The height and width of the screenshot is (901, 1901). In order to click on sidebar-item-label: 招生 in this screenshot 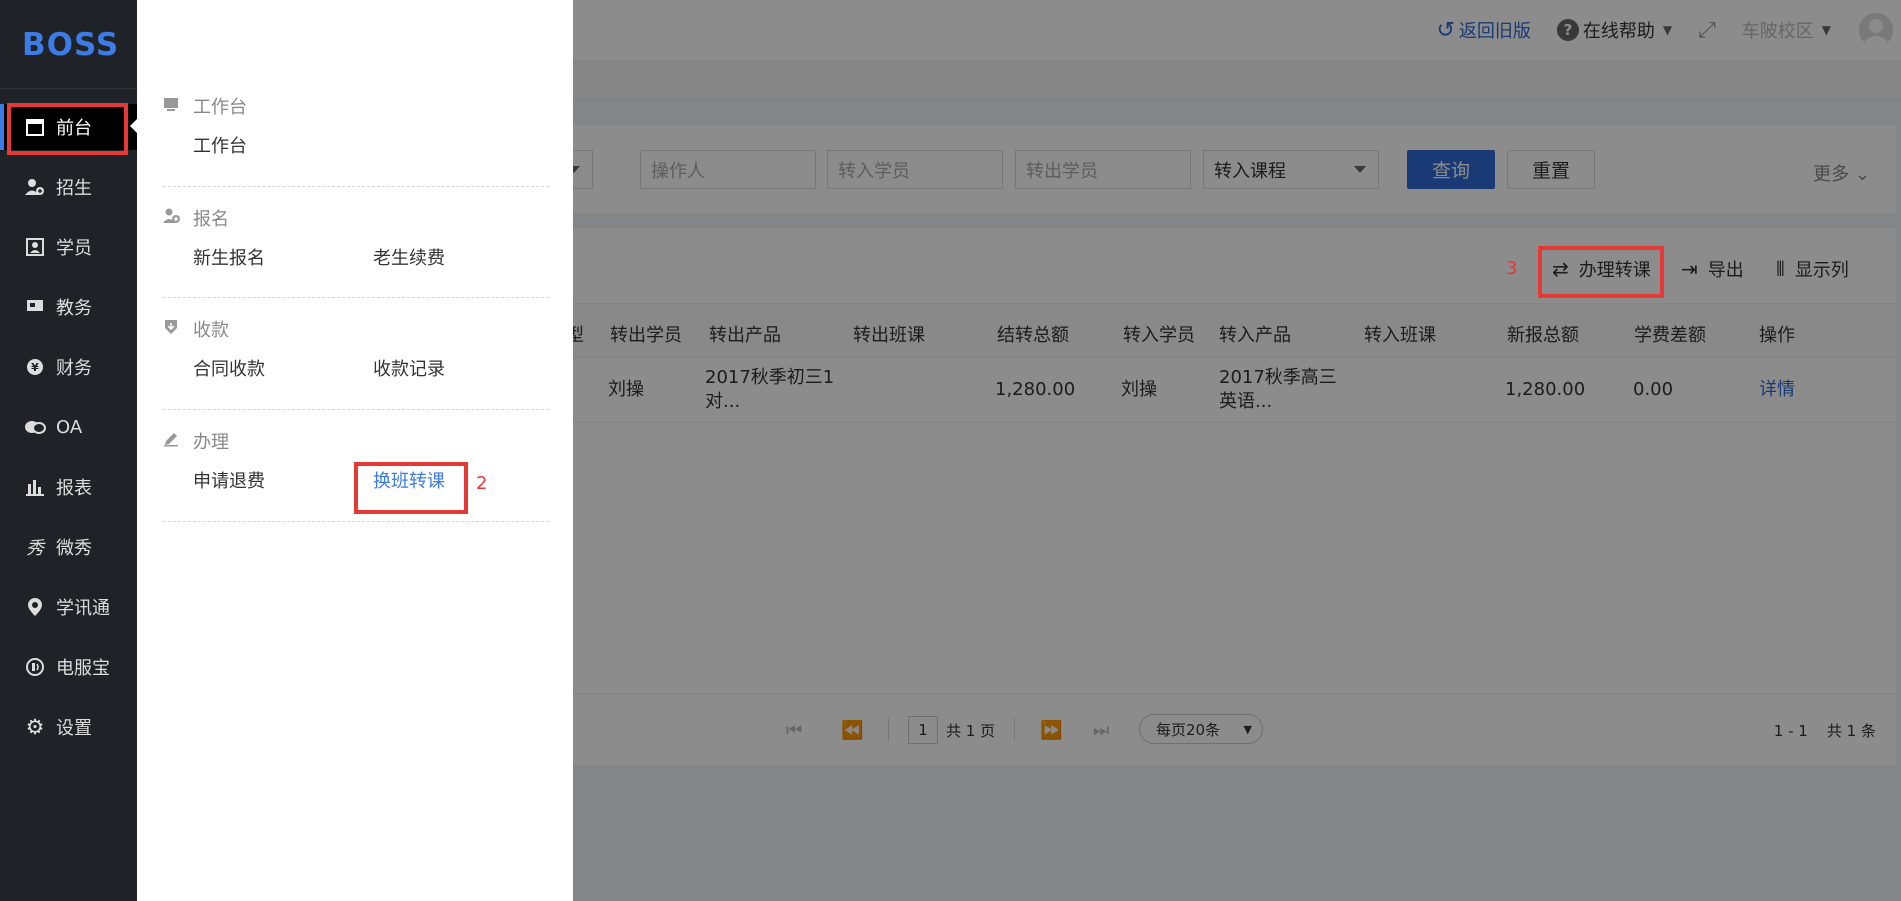, I will do `click(74, 188)`.